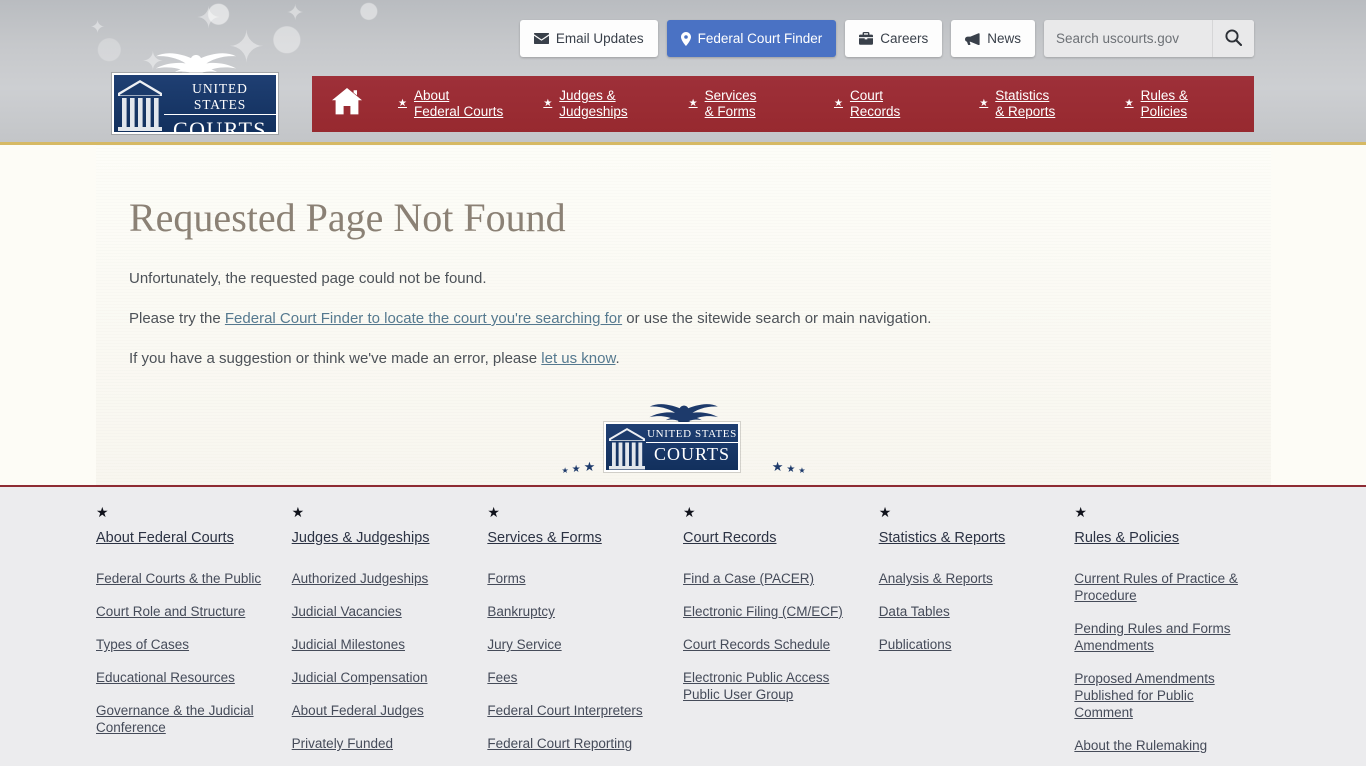  I want to click on suggestion-text-post: ., so click(617, 358).